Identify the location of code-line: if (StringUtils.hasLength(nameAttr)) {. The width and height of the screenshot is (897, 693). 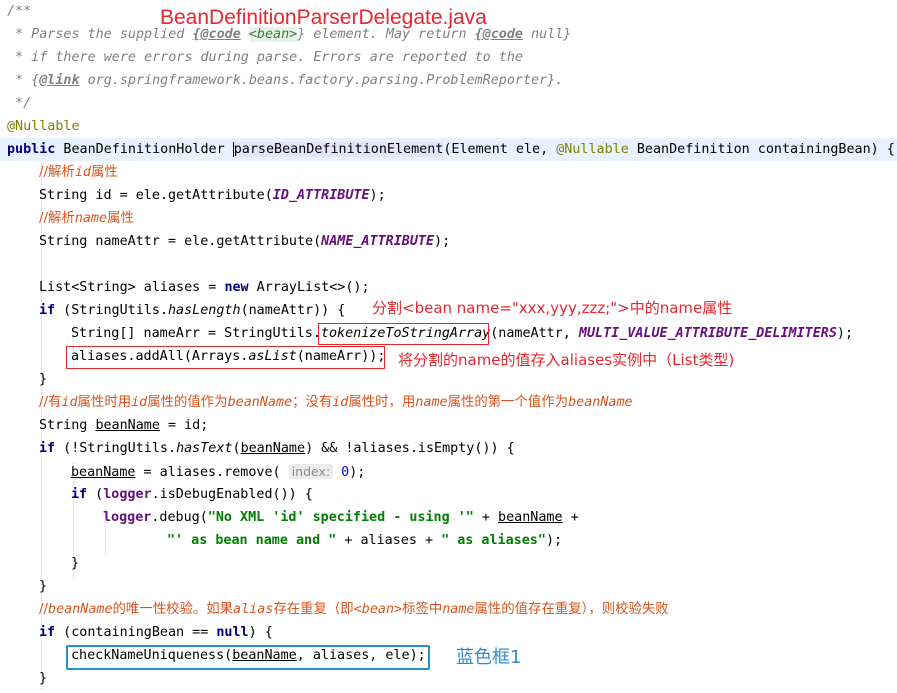
(192, 310).